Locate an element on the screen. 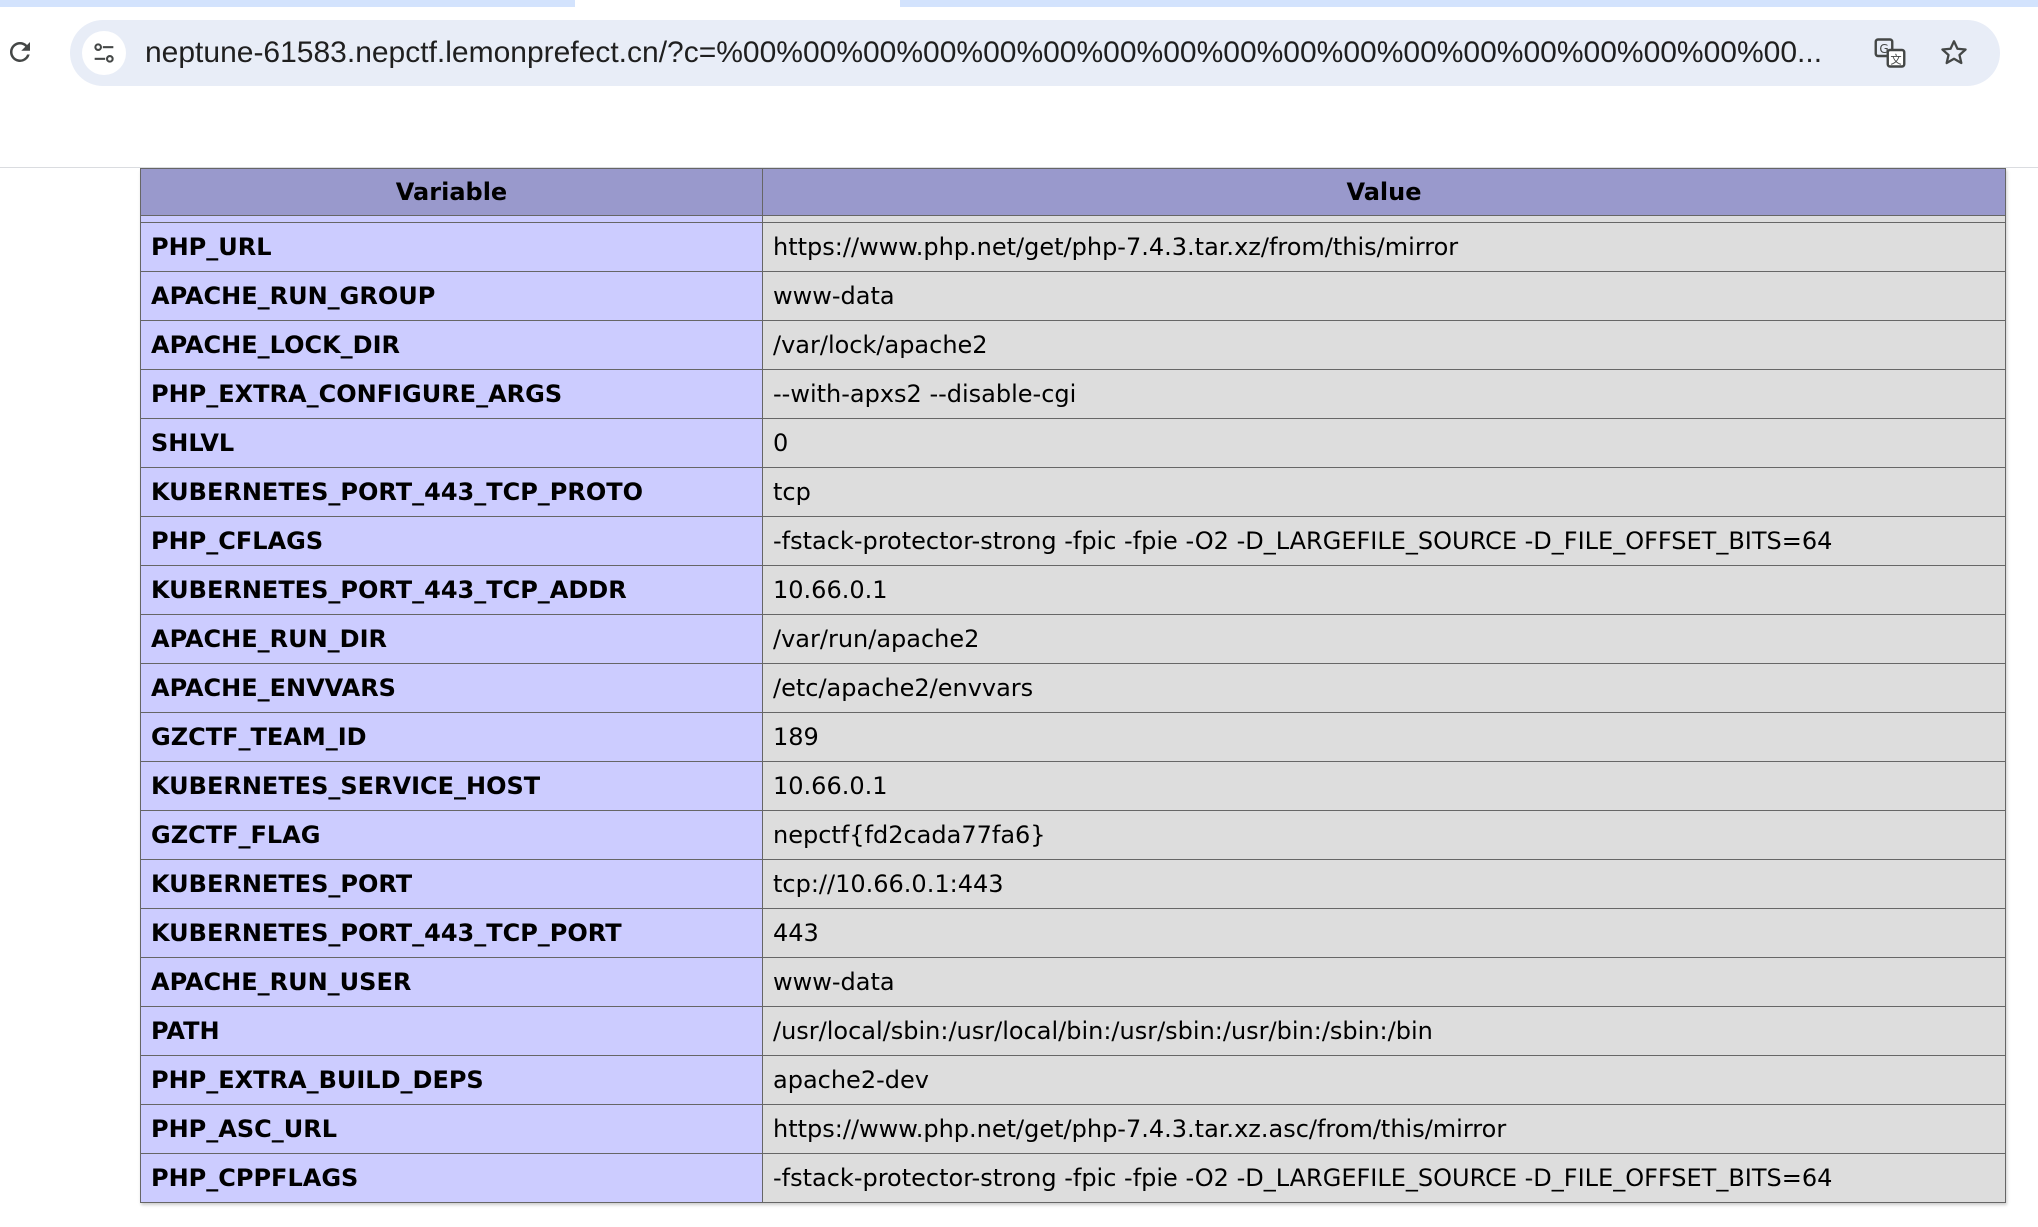 Image resolution: width=2038 pixels, height=1227 pixels. table-row: KUBERNETES_PORT_443_TCP_ADDR 10.66.0.1 is located at coordinates (1073, 590).